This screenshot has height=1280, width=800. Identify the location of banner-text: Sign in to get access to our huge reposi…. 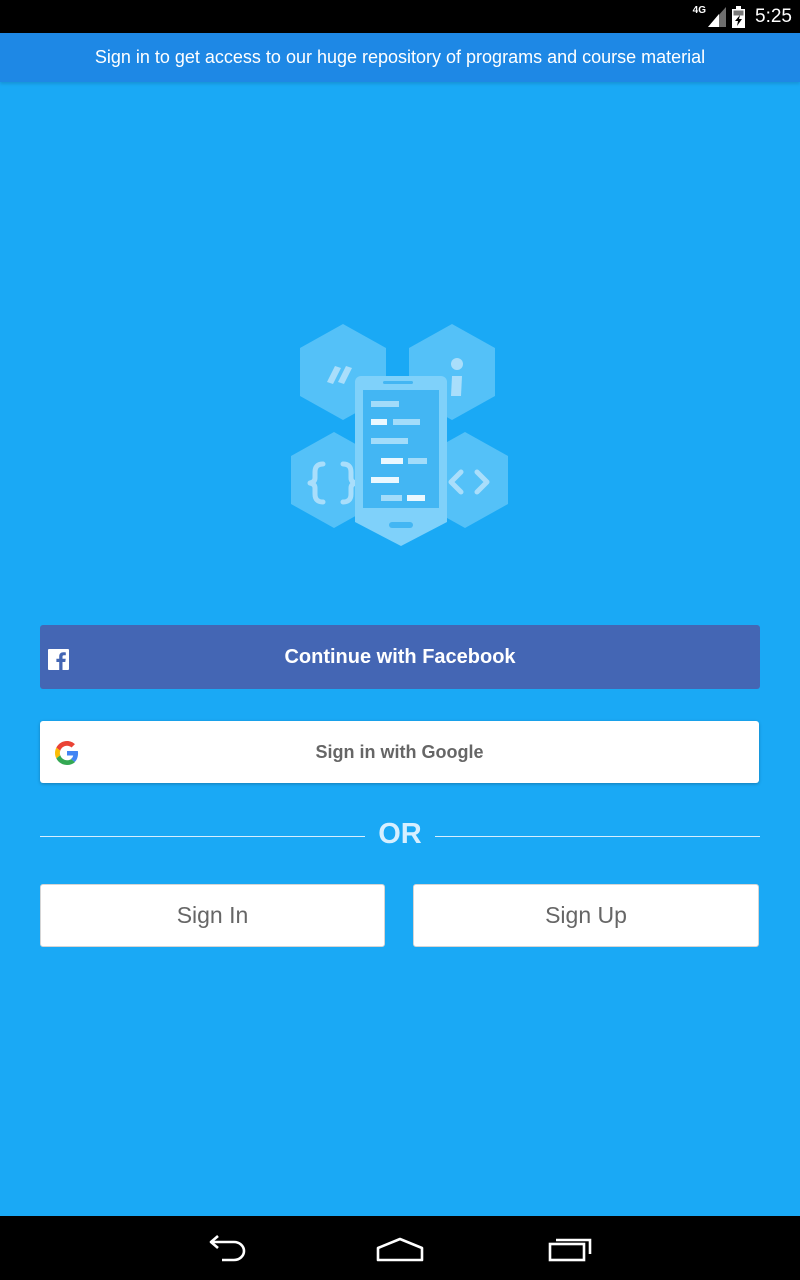
(400, 57).